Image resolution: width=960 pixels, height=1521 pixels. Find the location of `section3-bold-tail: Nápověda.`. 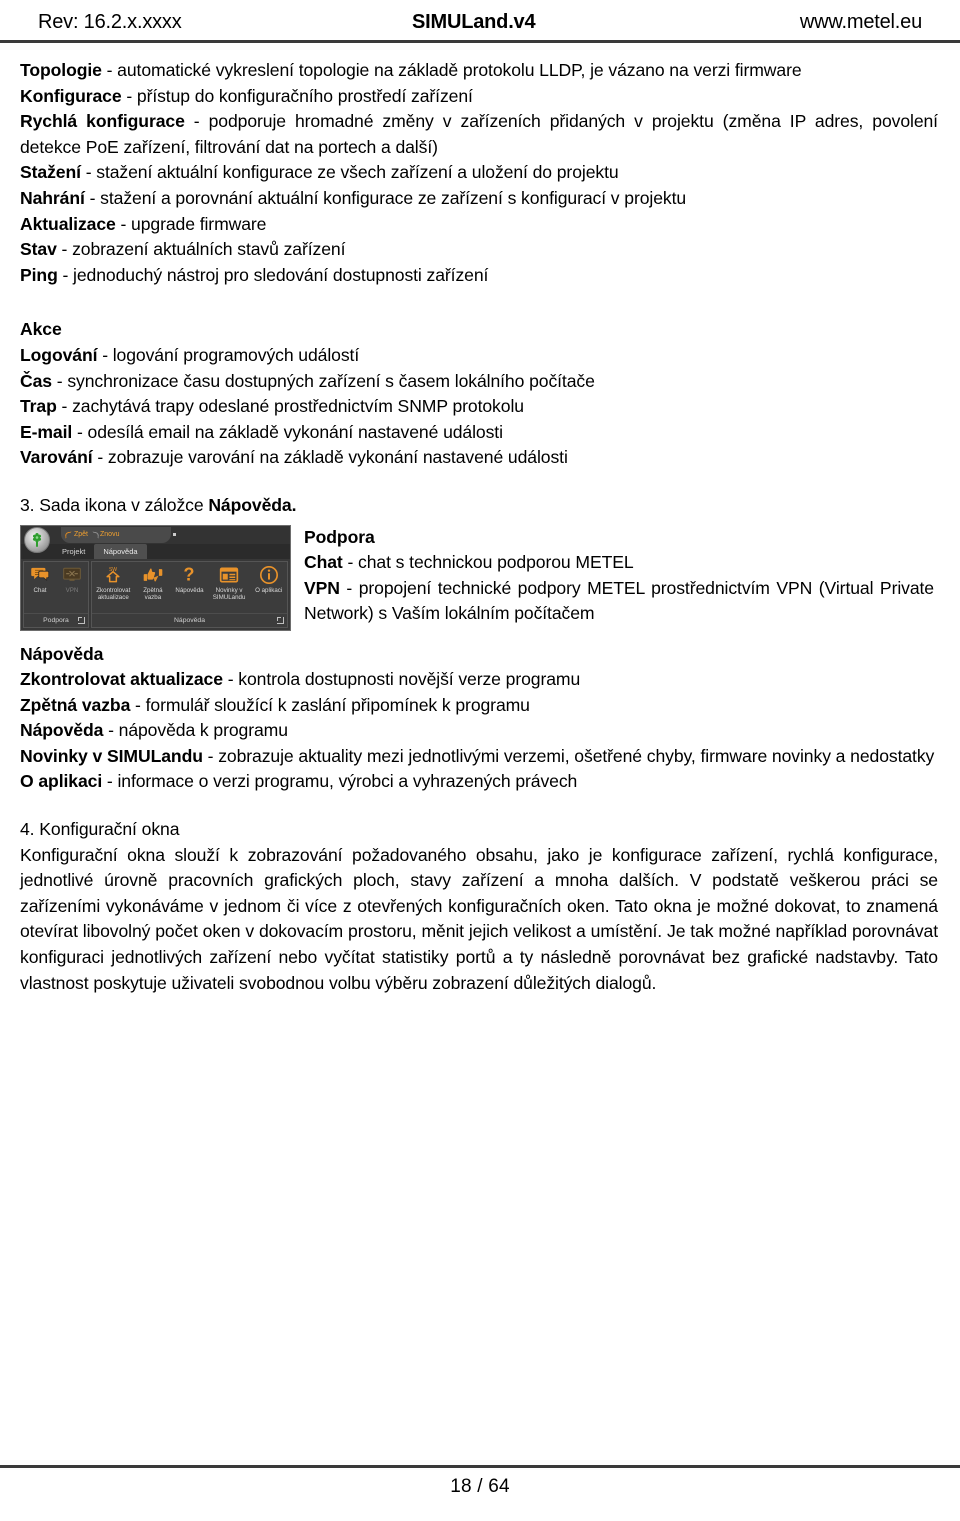

section3-bold-tail: Nápověda. is located at coordinates (252, 504).